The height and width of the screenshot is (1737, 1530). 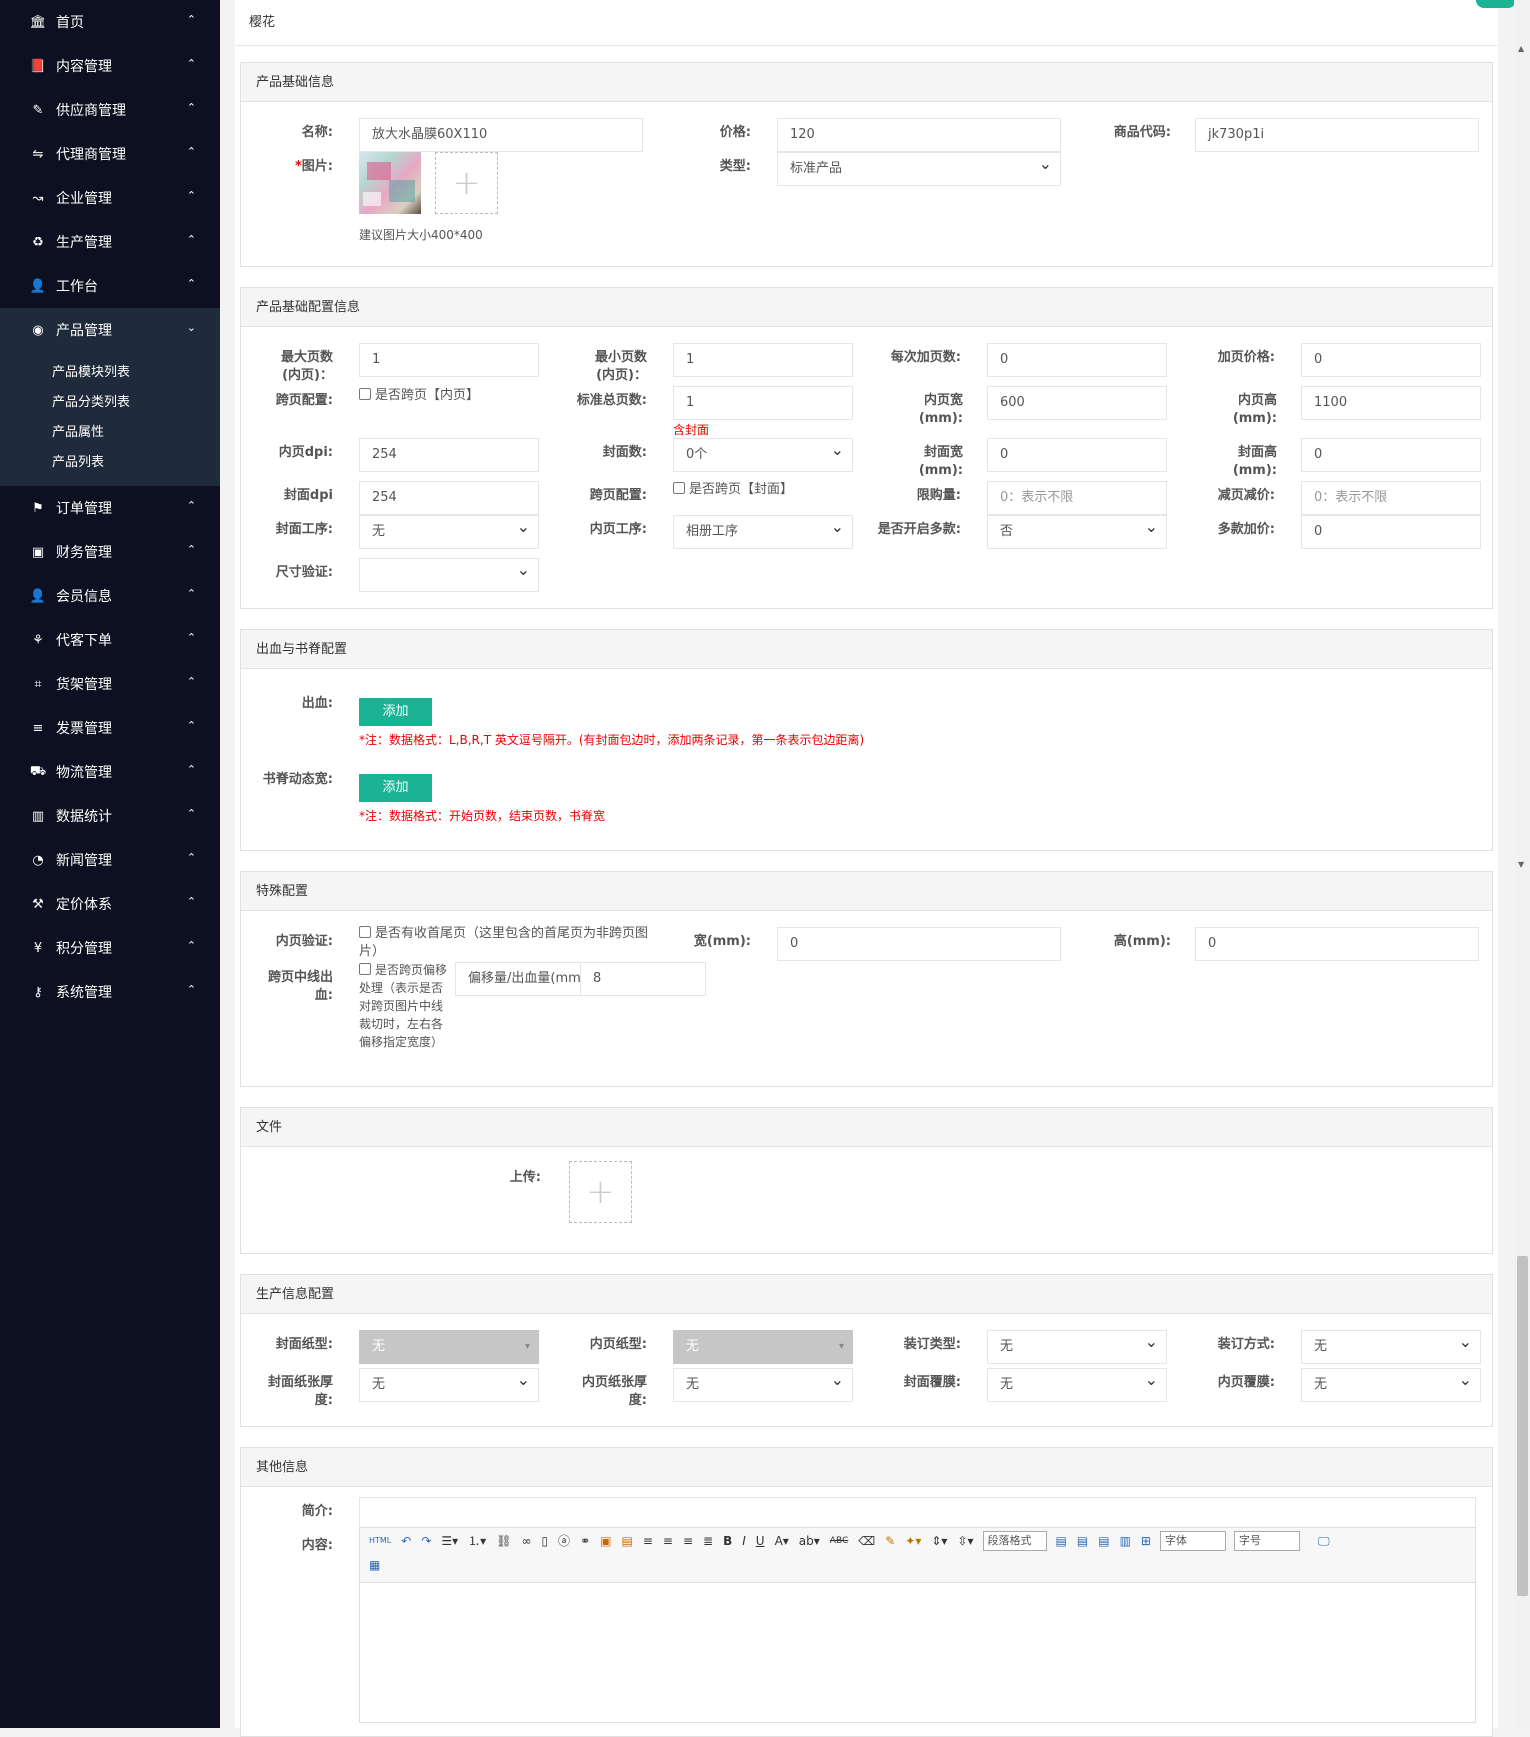 What do you see at coordinates (406, 1006) in the screenshot?
I see `offset-checkbox: 是否跨页偏移处理（表示是否对跨页图片中线裁切时，左右各偏移指定宽度）` at bounding box center [406, 1006].